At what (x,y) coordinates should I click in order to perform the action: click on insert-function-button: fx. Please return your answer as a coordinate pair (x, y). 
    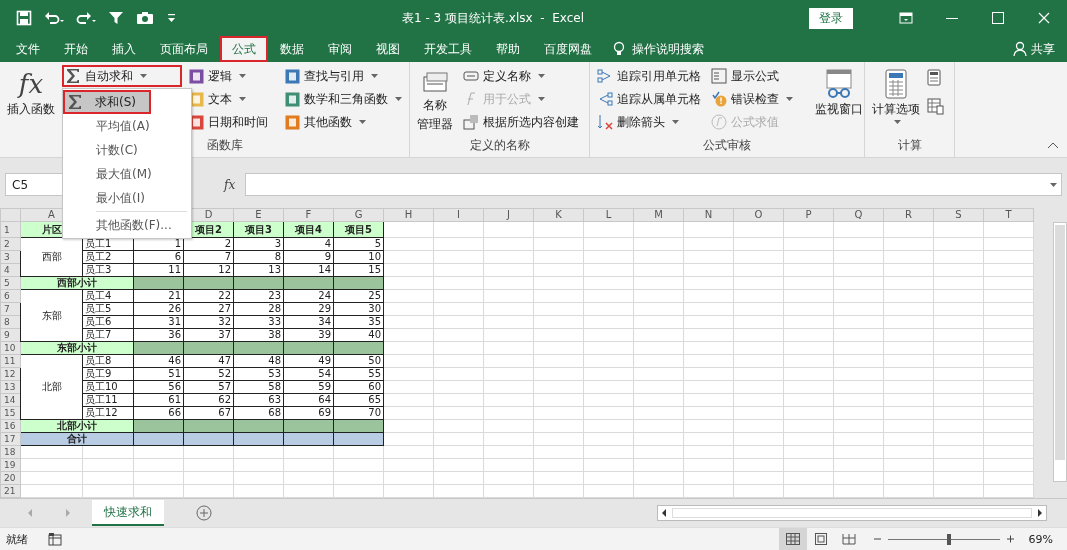
    Looking at the image, I should click on (230, 184).